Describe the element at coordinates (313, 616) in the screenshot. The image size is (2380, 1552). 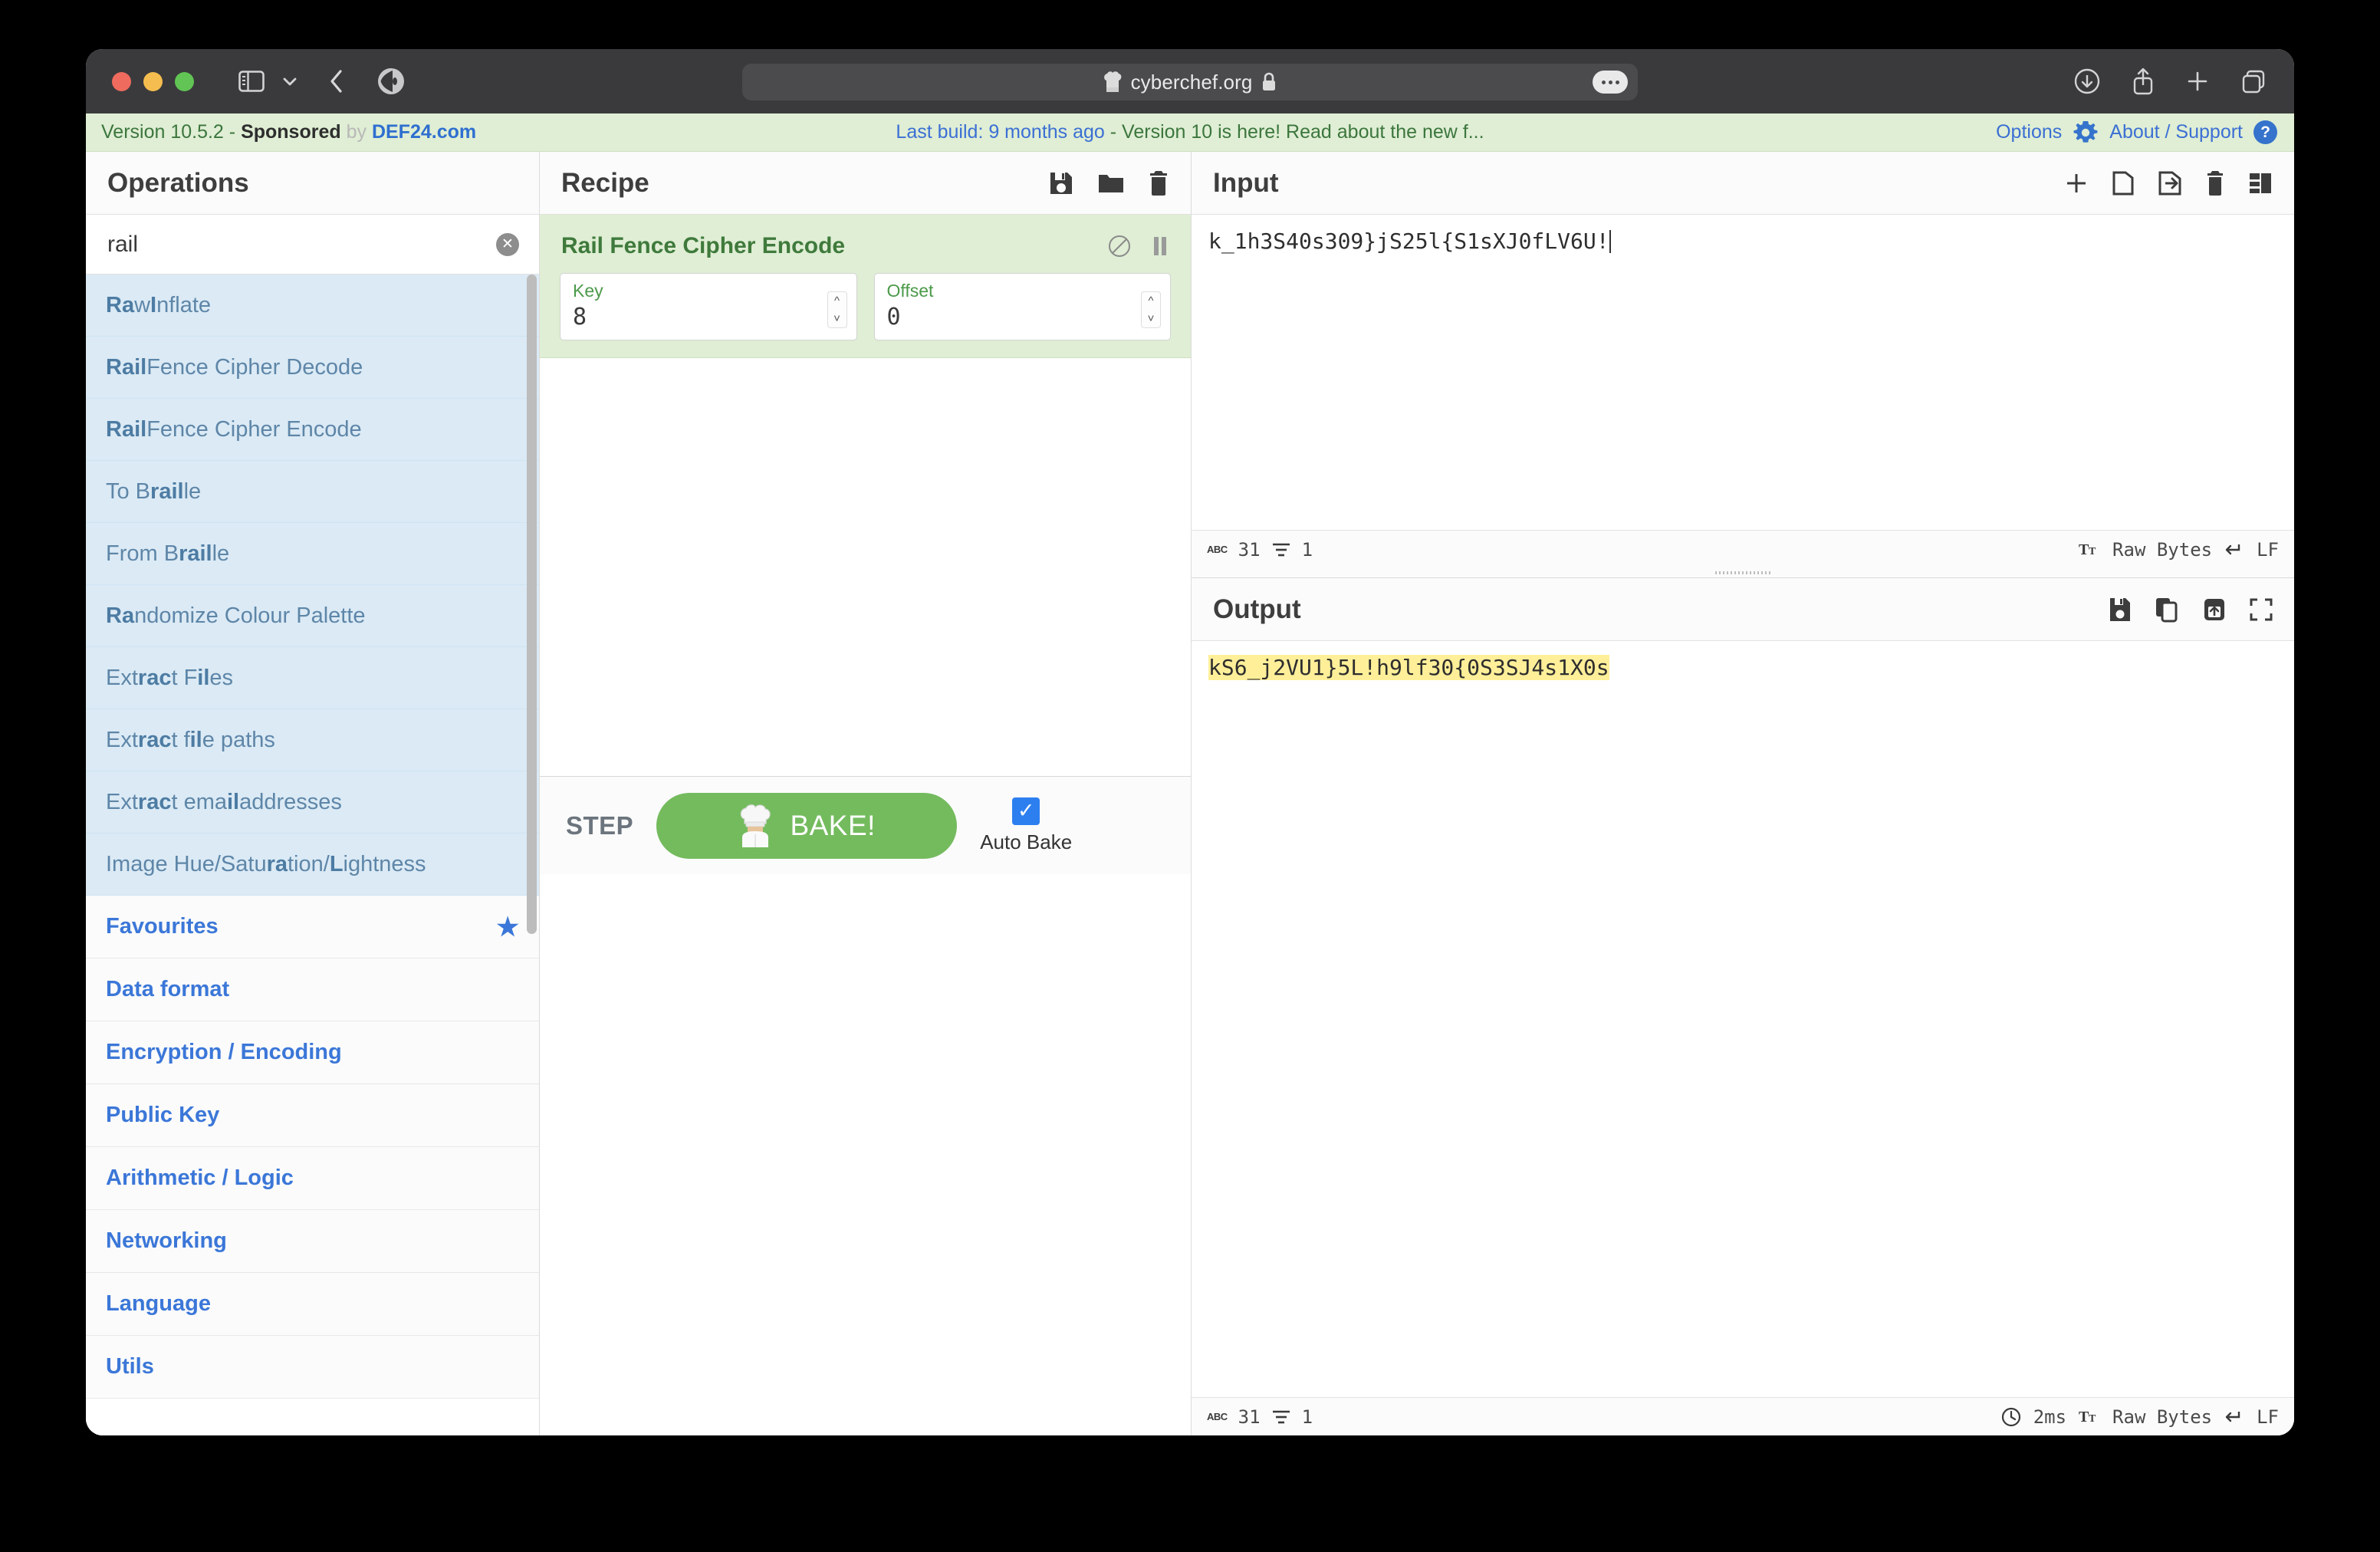
I see `operation-result-item: Ra ndomize Colour Palette` at that location.